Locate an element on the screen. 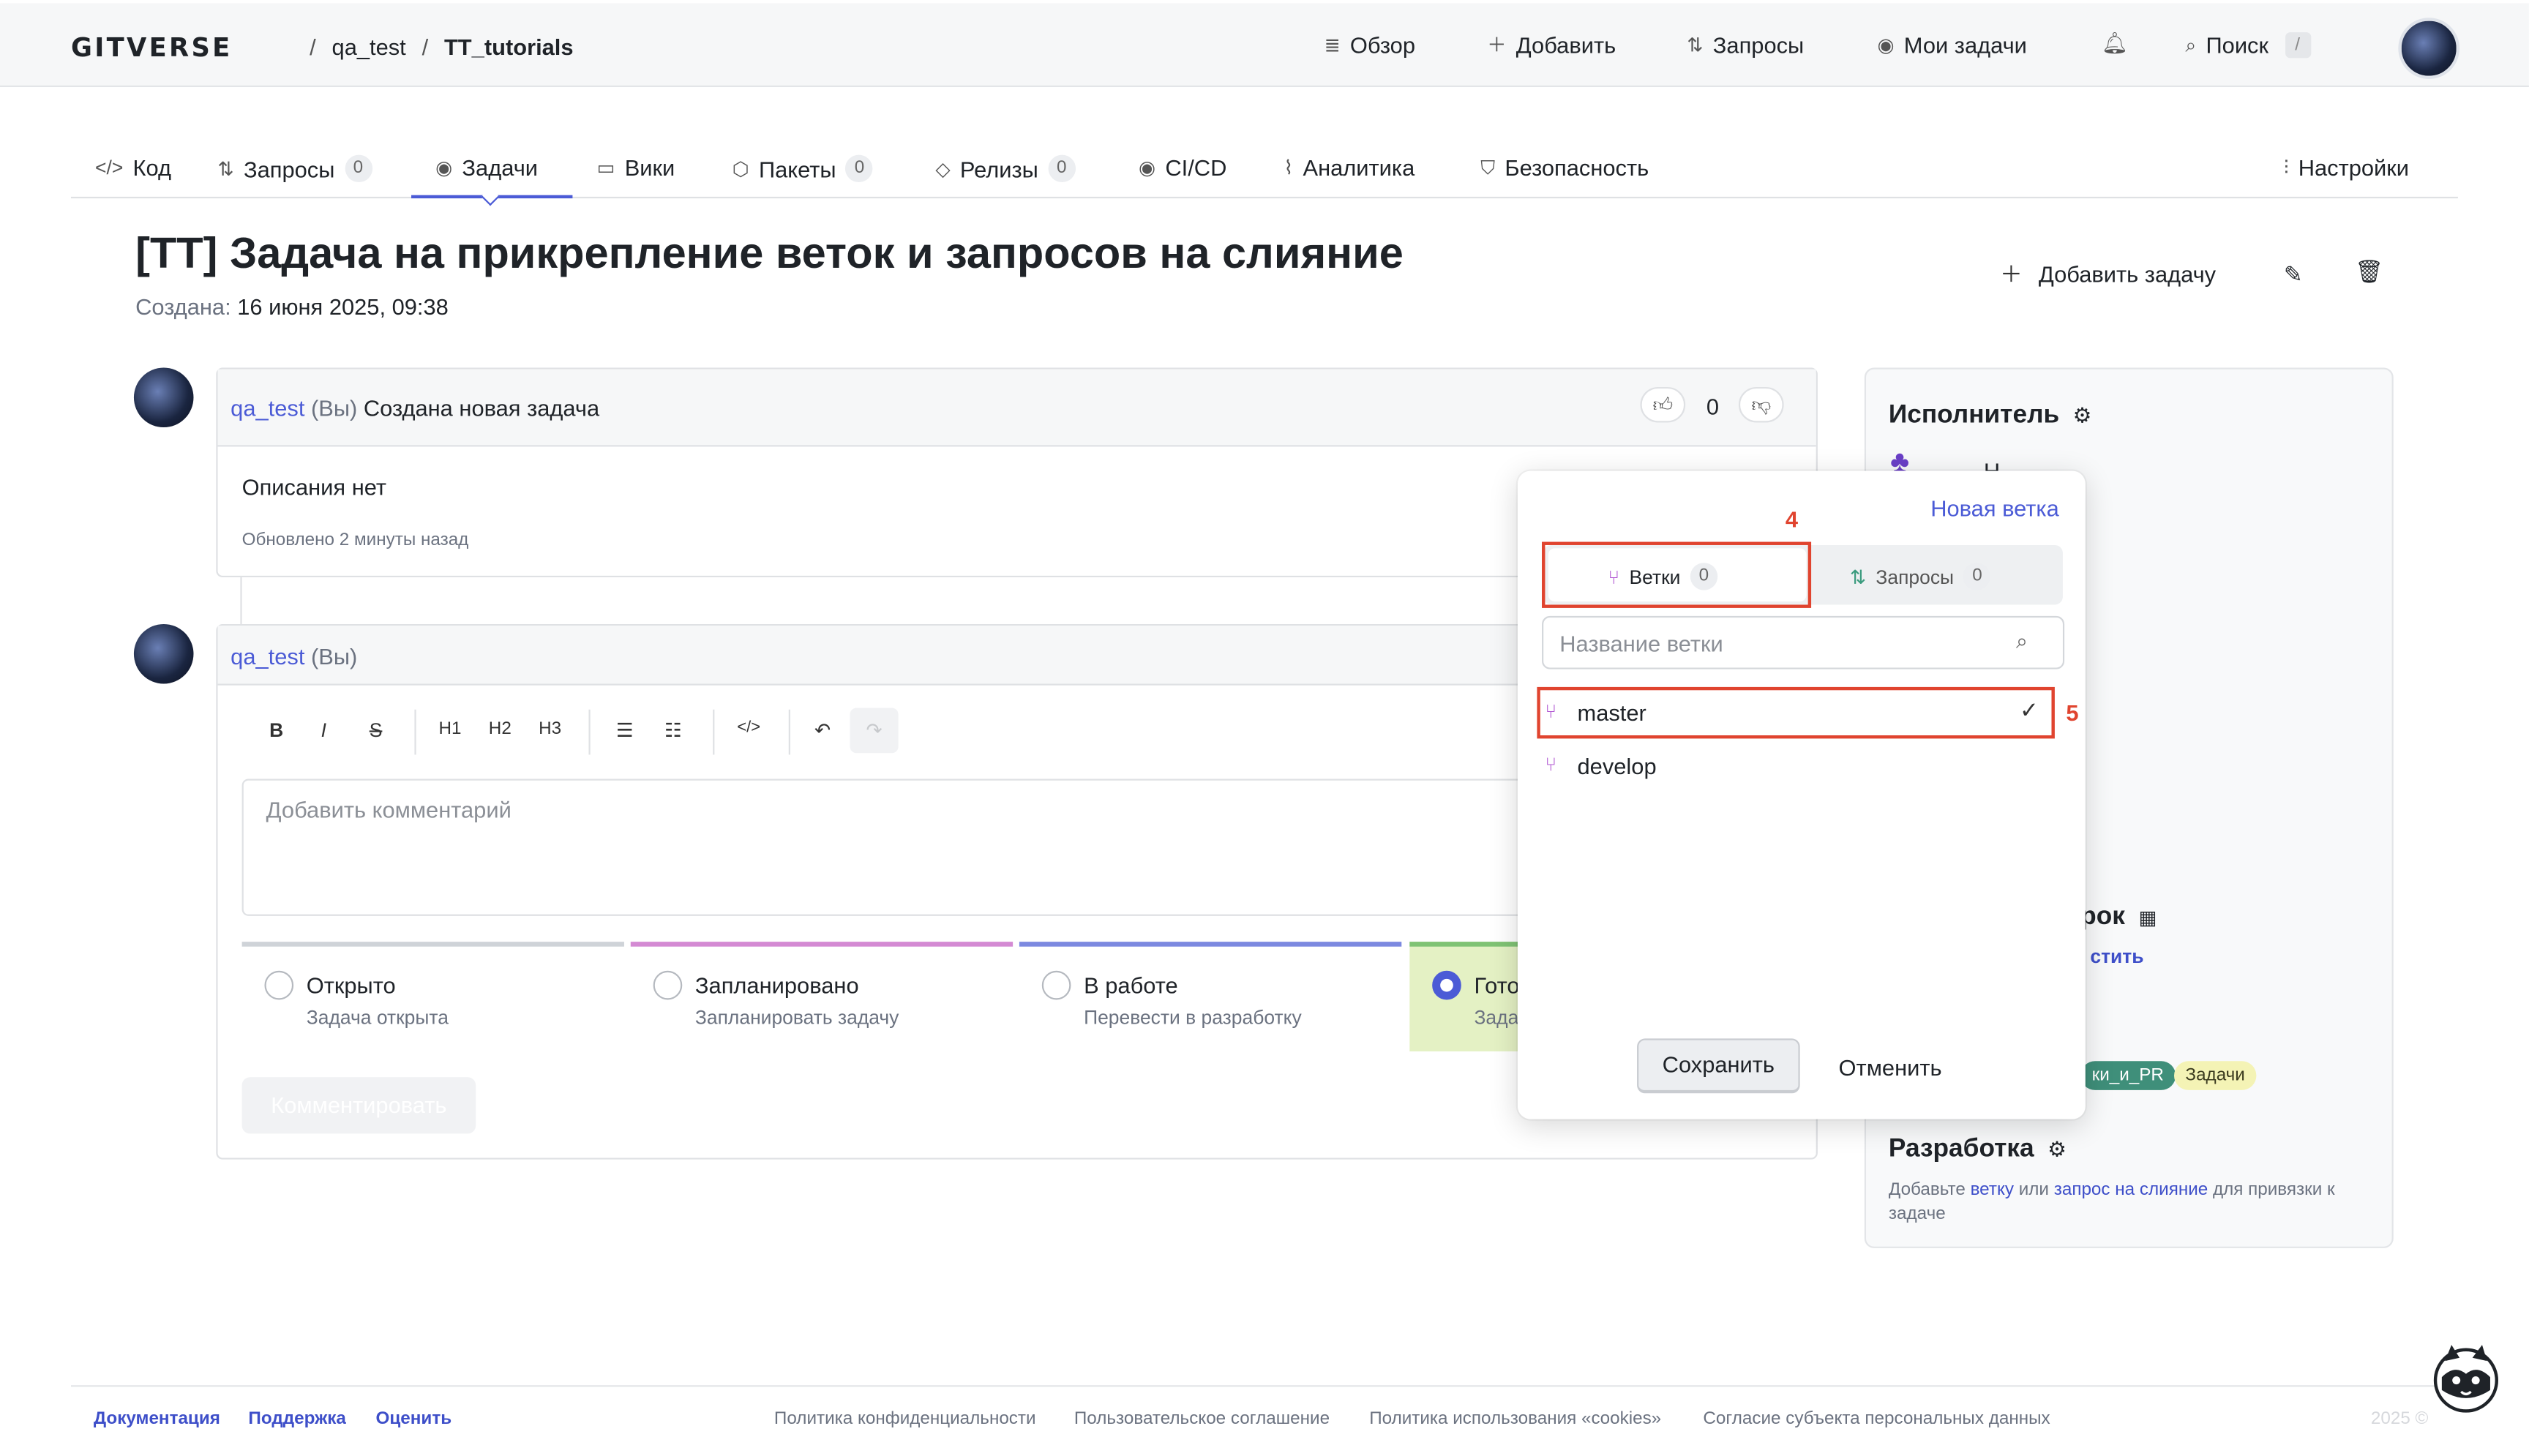 Image resolution: width=2529 pixels, height=1456 pixels. tab-requests-popup: ⇅ Запросы 0 is located at coordinates (1921, 576).